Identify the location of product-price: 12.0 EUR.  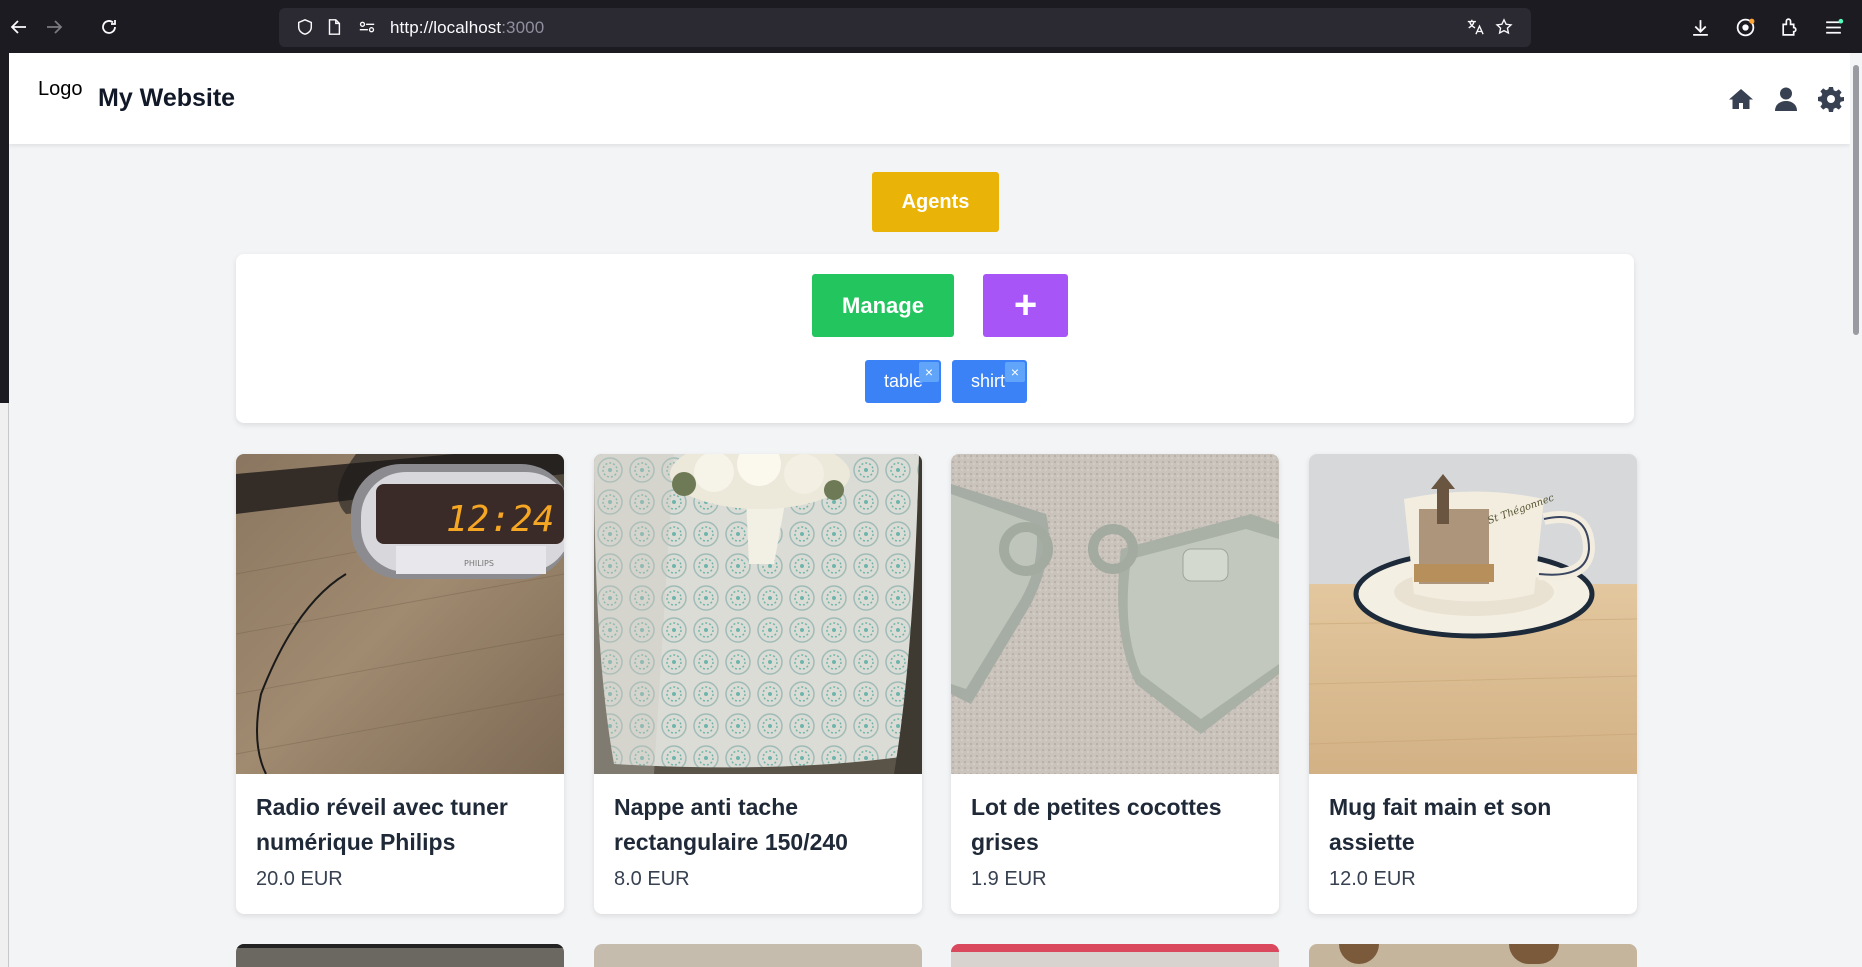
(1372, 879).